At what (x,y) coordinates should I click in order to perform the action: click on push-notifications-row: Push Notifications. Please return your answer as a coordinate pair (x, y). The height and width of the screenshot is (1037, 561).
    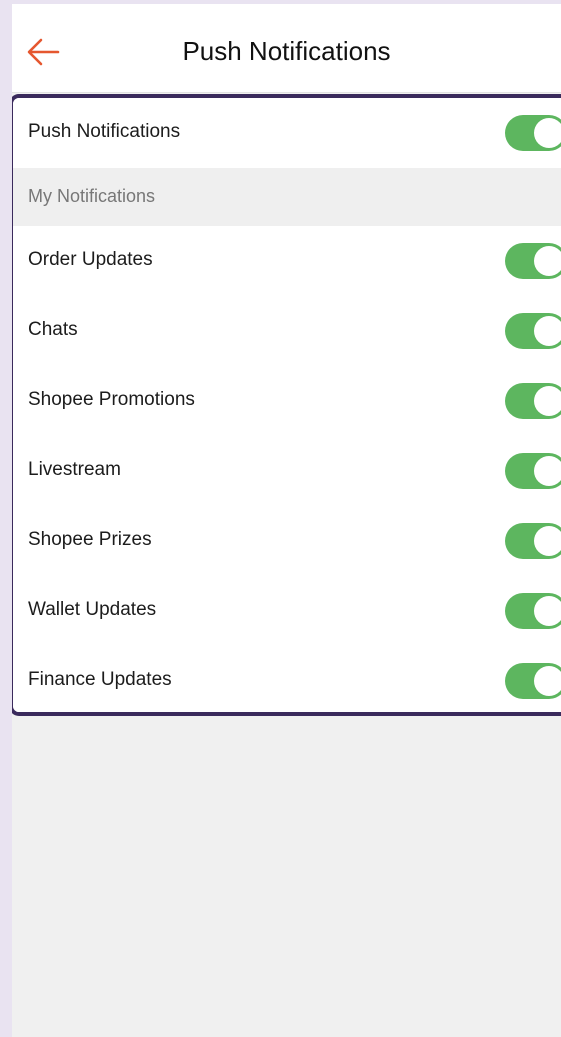
    Looking at the image, I should click on (287, 133).